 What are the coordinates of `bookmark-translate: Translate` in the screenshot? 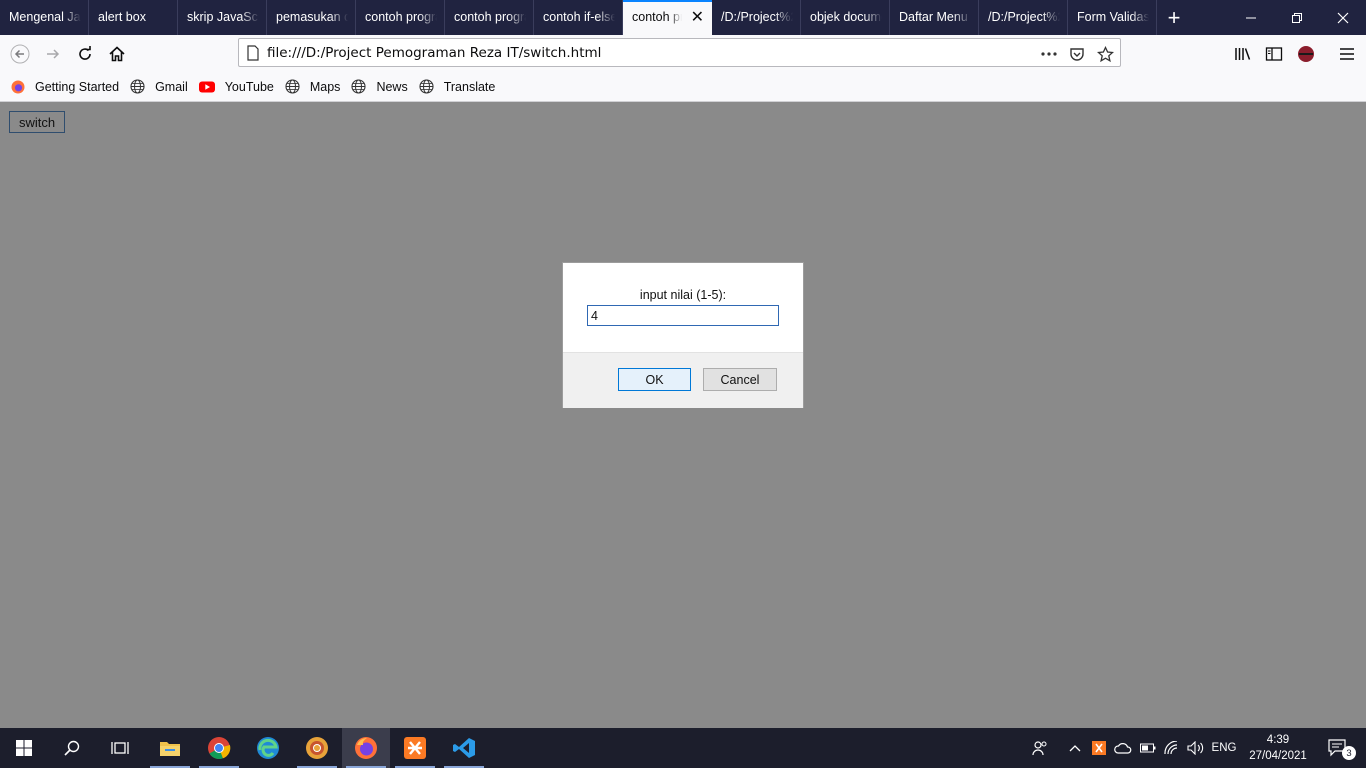 It's located at (457, 86).